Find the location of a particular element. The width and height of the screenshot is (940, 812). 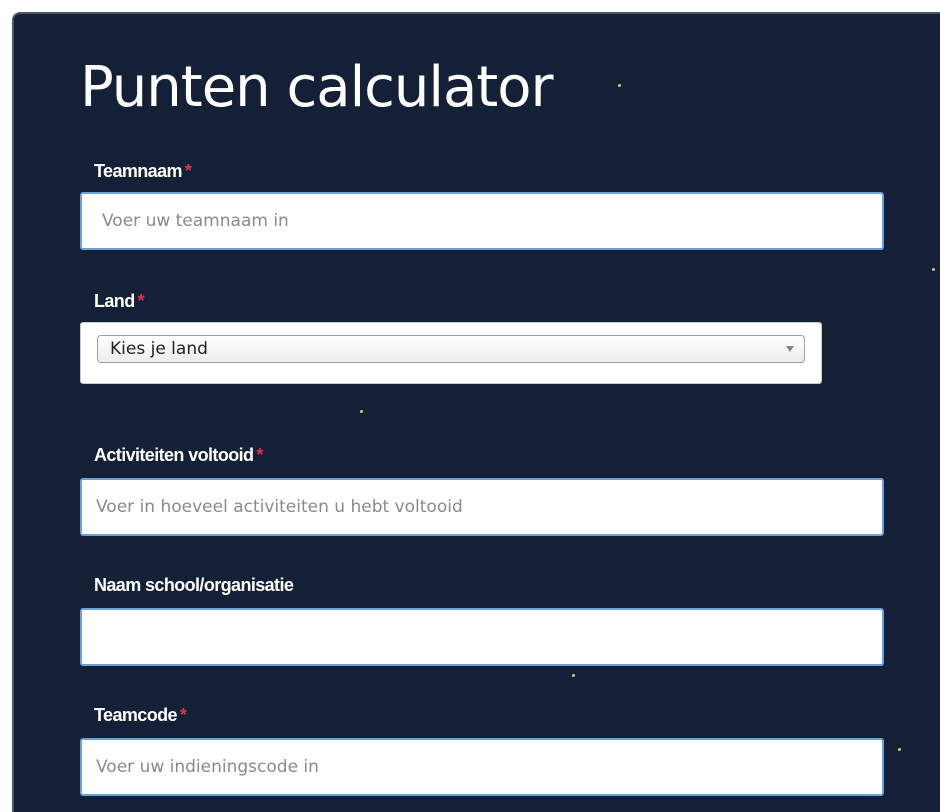

school-label-text: Naam school/organisatie is located at coordinates (194, 585).